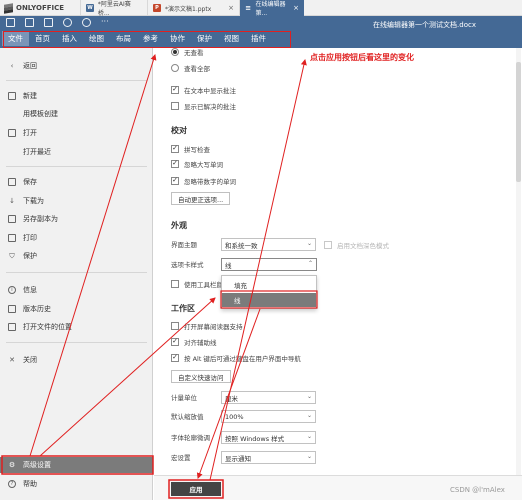 The image size is (522, 500). What do you see at coordinates (187, 51) in the screenshot?
I see `radio-no-view: 无查看` at bounding box center [187, 51].